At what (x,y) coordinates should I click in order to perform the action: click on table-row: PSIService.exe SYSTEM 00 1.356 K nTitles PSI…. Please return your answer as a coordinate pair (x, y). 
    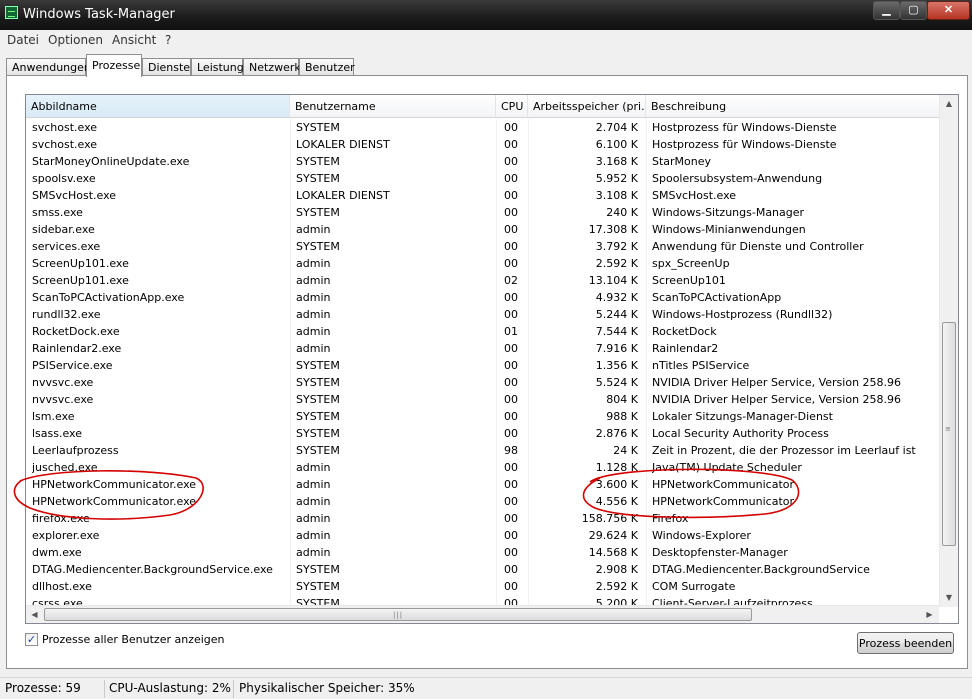
    Looking at the image, I should click on (482, 365).